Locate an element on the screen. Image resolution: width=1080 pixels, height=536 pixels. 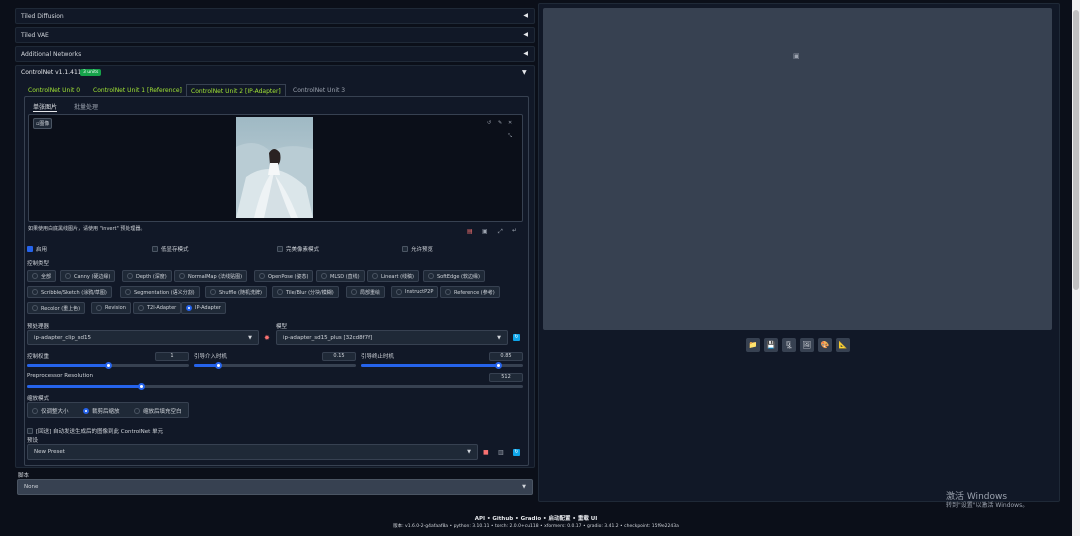
model-label: 模型 is located at coordinates (282, 327).